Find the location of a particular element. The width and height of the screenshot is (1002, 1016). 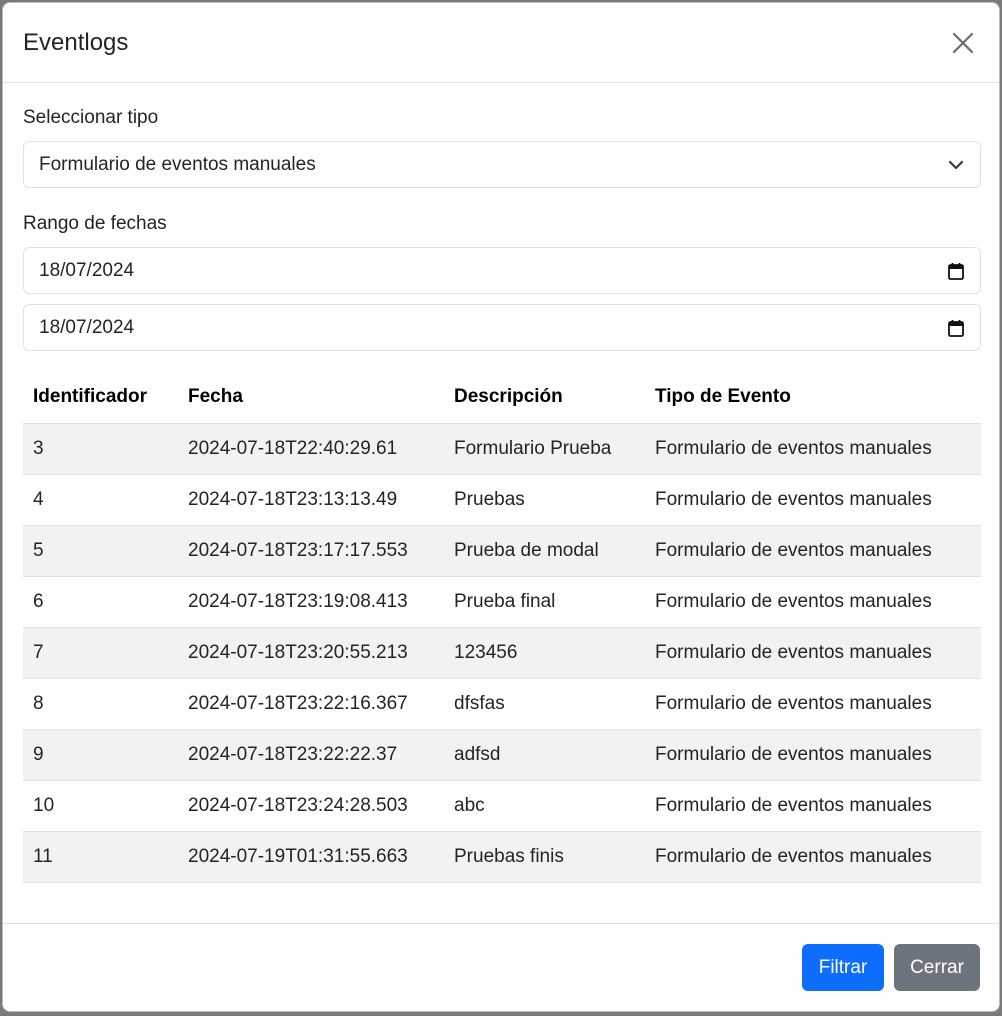

date-range-label: Rango de fechas is located at coordinates (95, 223).